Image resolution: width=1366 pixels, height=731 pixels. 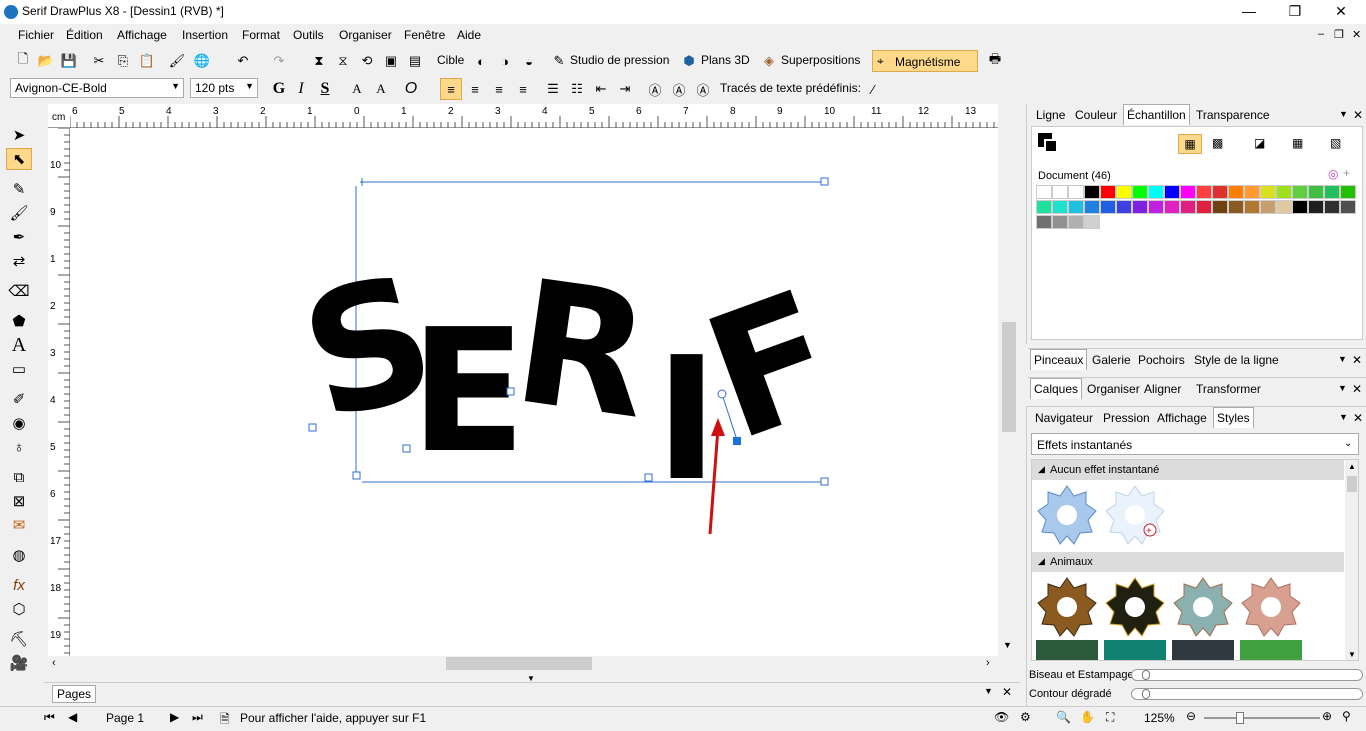 I want to click on tab-transformer: Transformer, so click(x=1228, y=389).